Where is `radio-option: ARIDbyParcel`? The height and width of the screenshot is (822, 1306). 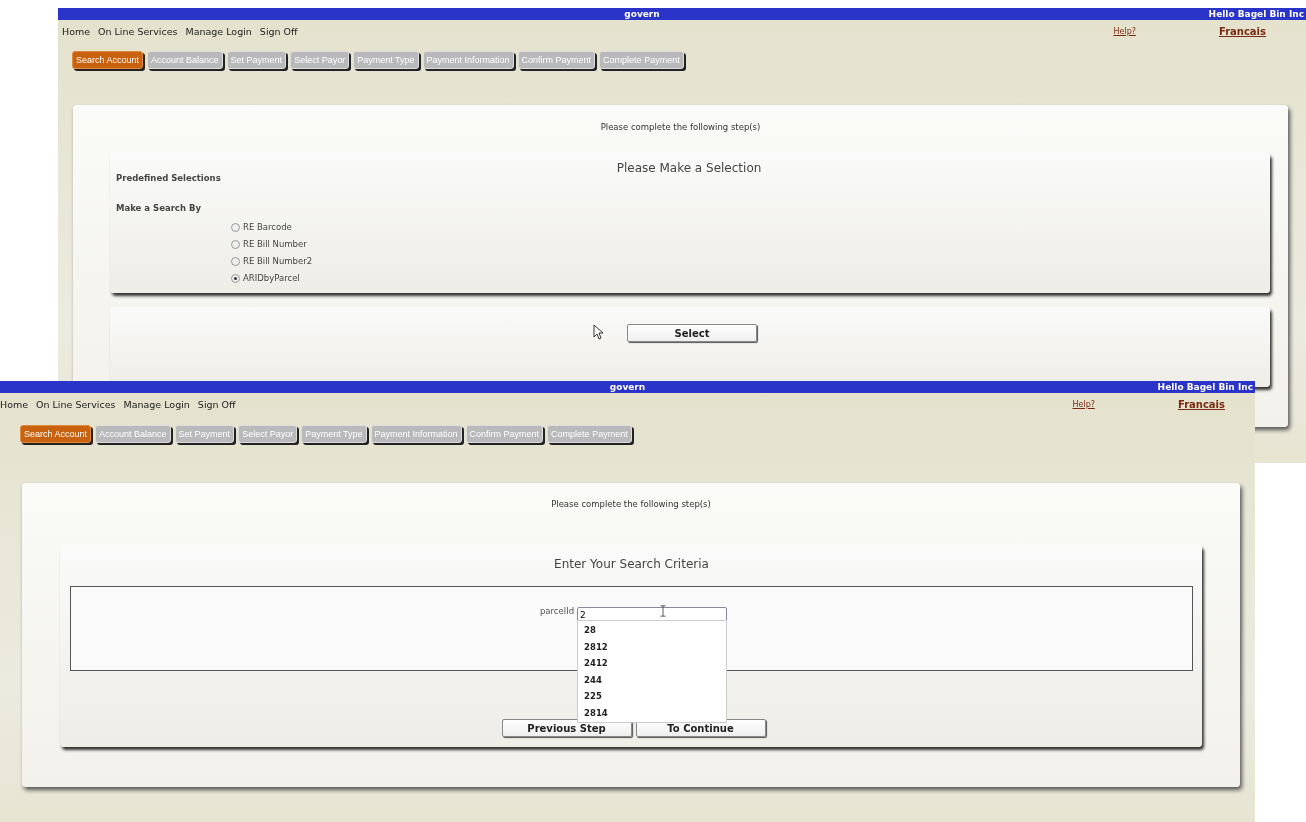
radio-option: ARIDbyParcel is located at coordinates (746, 278).